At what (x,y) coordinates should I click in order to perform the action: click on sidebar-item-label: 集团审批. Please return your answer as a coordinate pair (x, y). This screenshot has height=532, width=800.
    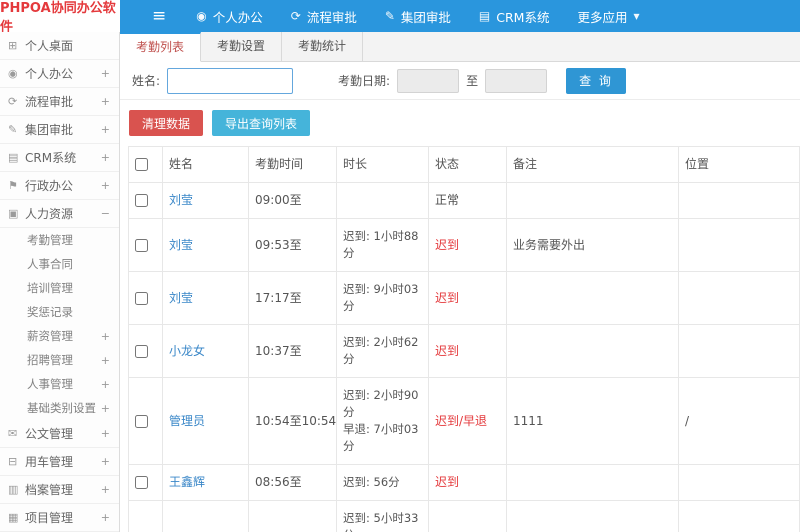
    Looking at the image, I should click on (49, 130).